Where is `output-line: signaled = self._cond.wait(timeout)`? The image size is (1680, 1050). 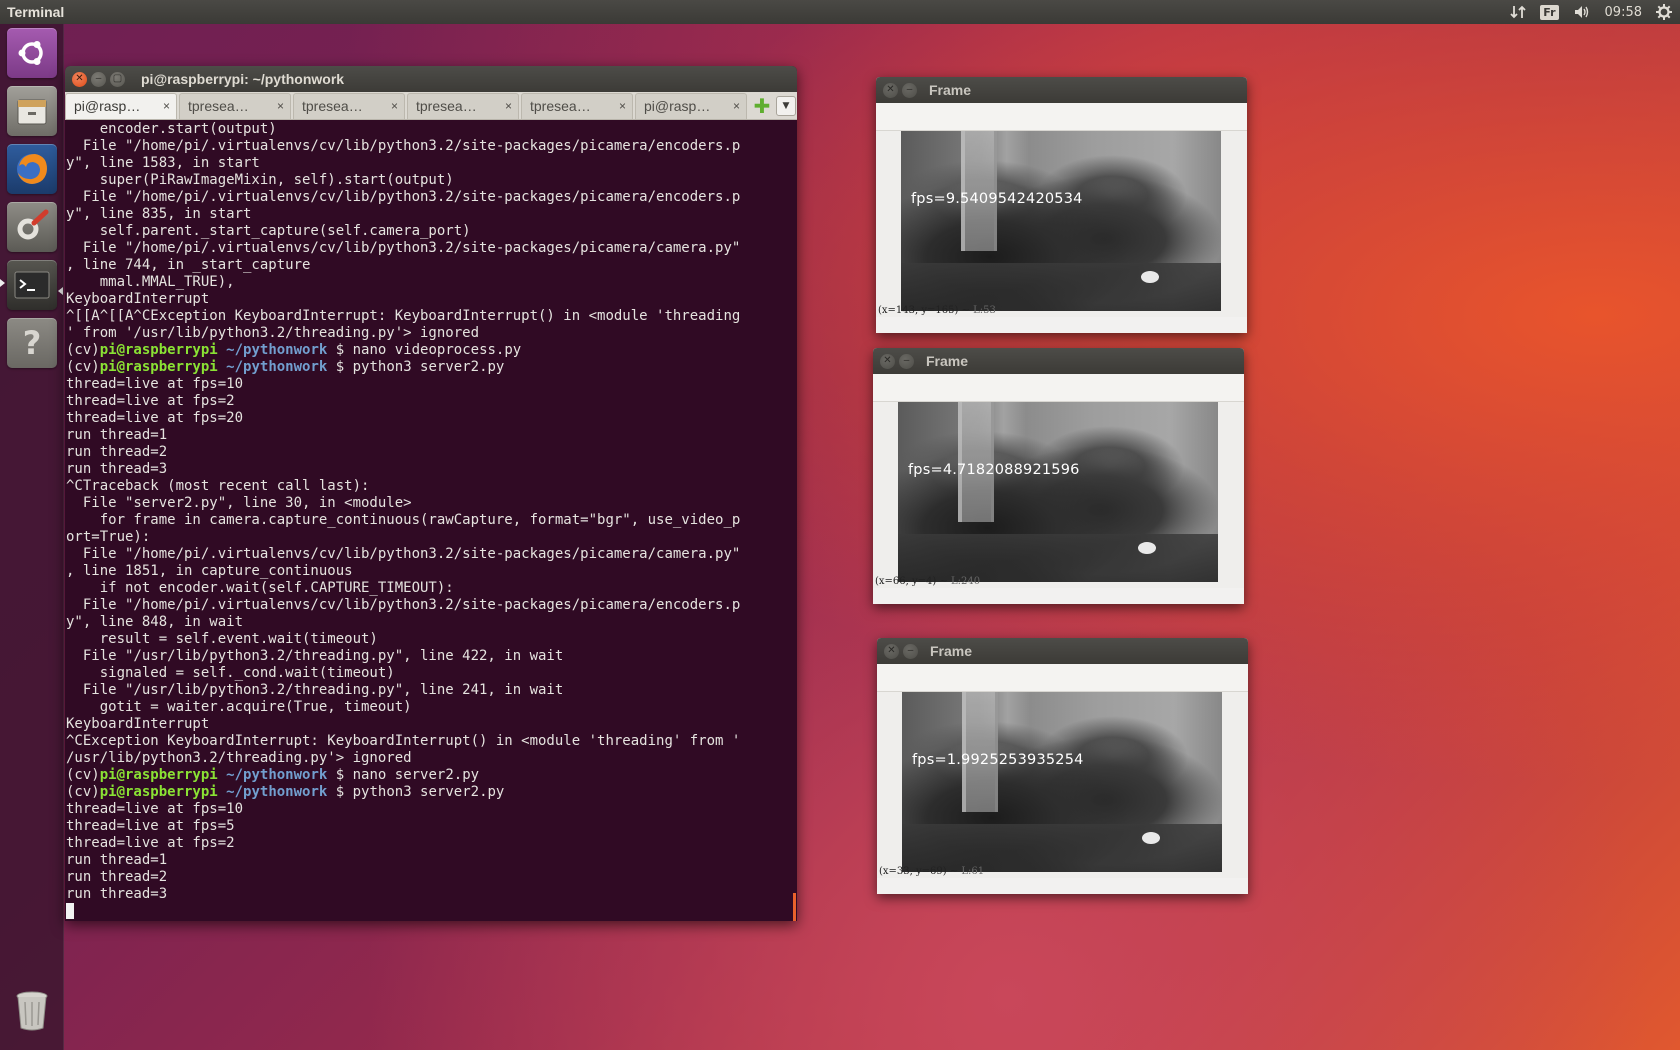 output-line: signaled = self._cond.wait(timeout) is located at coordinates (230, 673).